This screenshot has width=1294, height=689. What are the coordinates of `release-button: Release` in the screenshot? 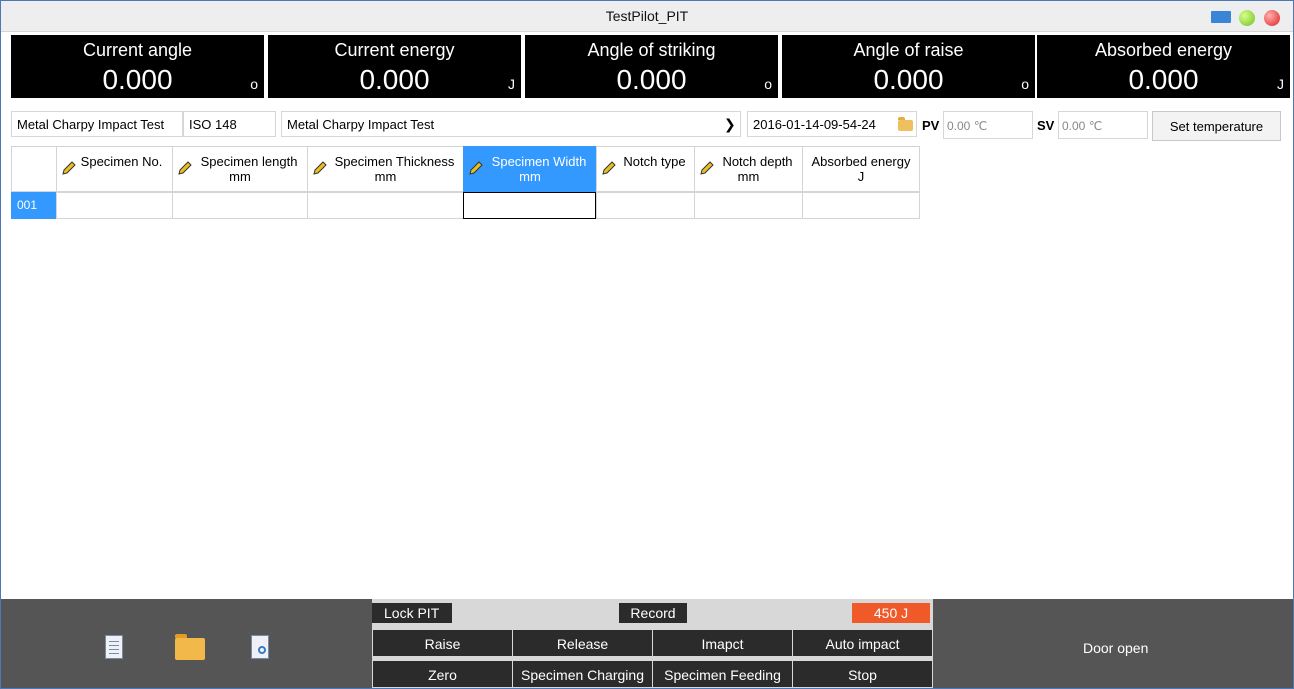 It's located at (582, 643).